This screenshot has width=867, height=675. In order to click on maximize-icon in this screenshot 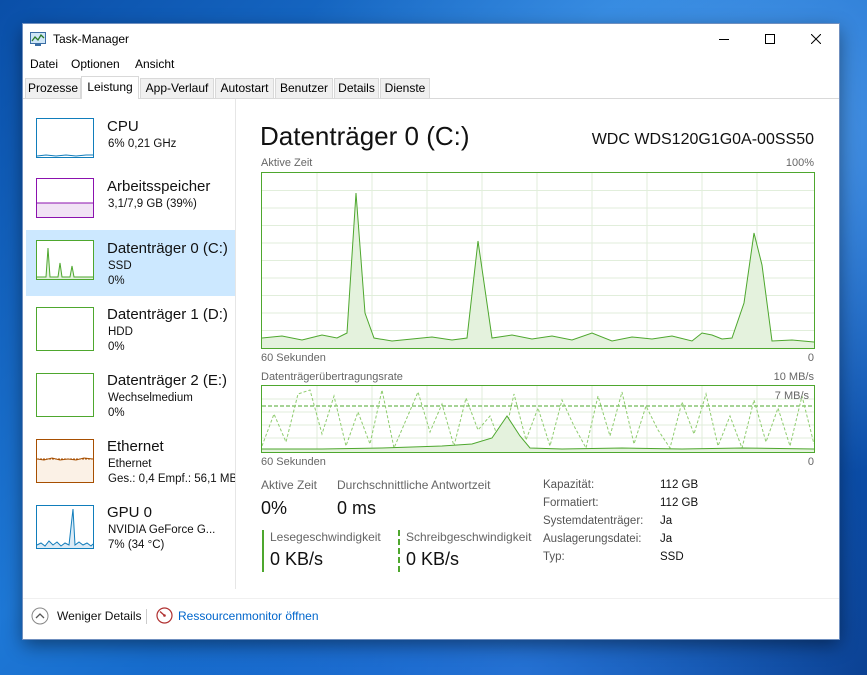, I will do `click(770, 39)`.